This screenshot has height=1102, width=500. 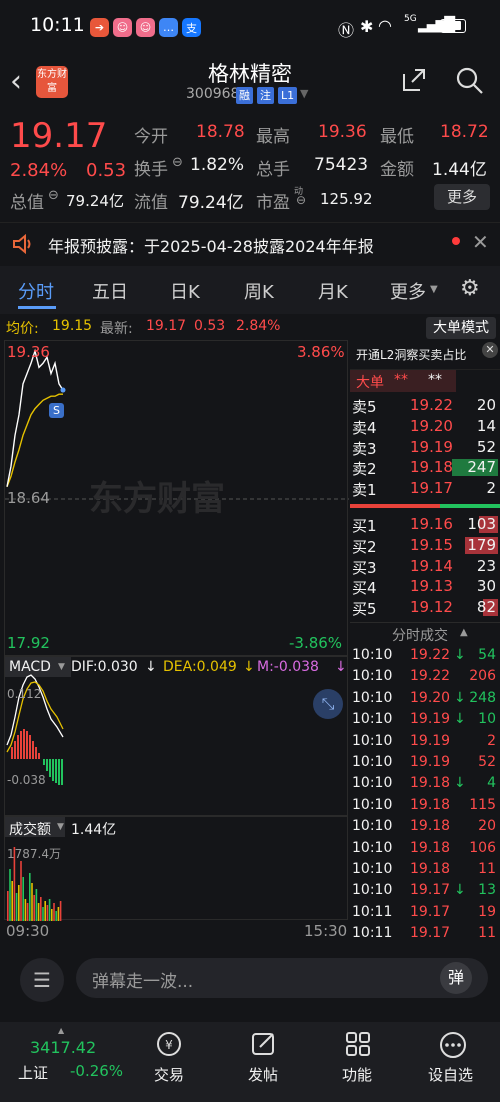 I want to click on tab-more: 更多, so click(x=408, y=291).